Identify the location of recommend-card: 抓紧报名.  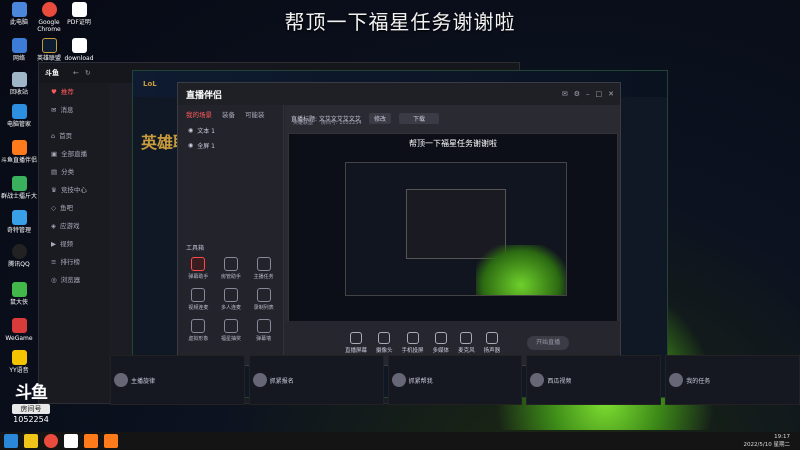
(316, 380).